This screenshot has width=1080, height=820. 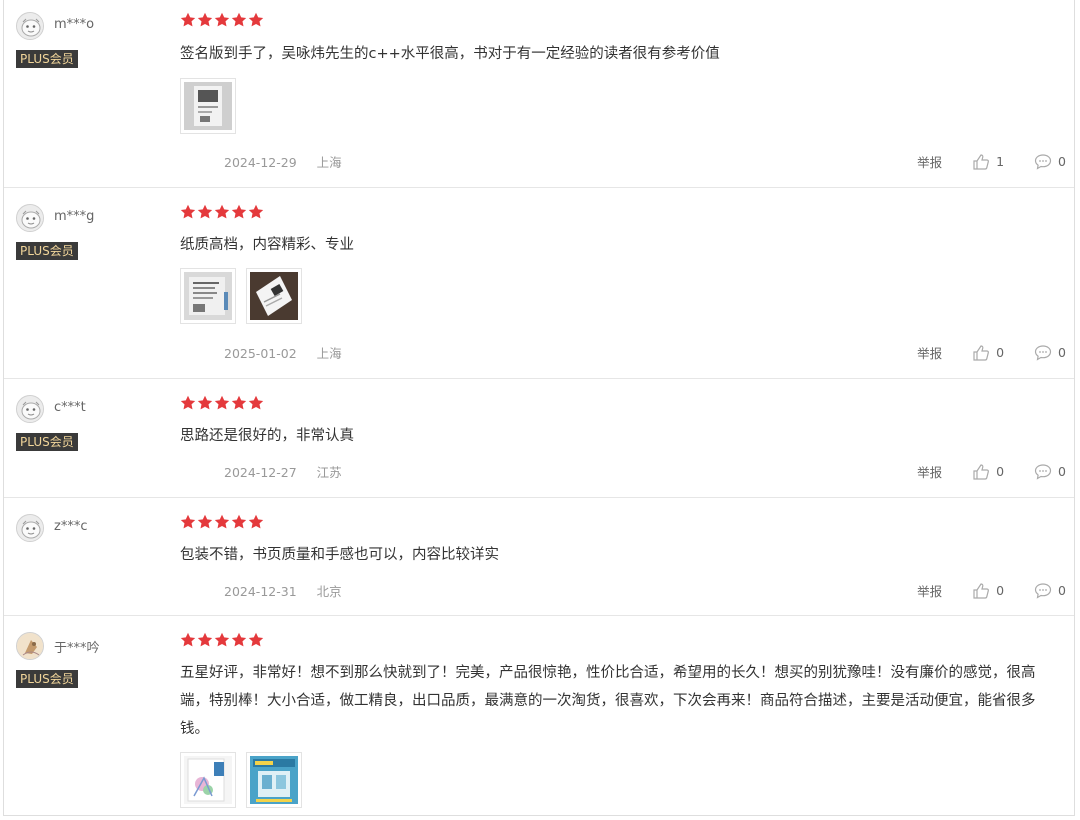 I want to click on review-text: 包装不错，书页质量和手感也可以，内容比较详实, so click(x=339, y=555).